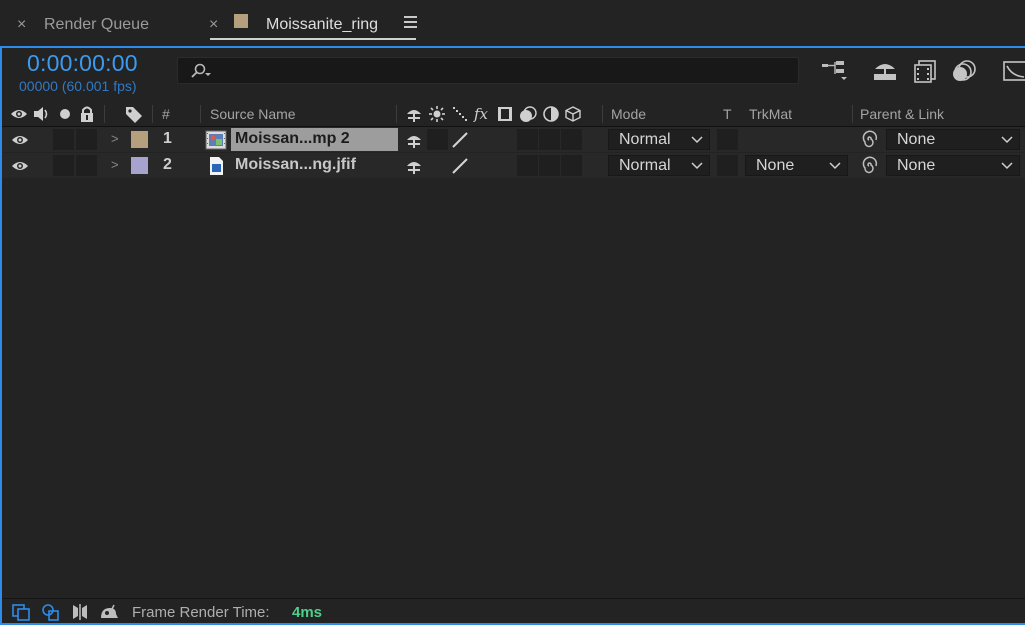  Describe the element at coordinates (437, 139) in the screenshot. I see `collapse-switch` at that location.